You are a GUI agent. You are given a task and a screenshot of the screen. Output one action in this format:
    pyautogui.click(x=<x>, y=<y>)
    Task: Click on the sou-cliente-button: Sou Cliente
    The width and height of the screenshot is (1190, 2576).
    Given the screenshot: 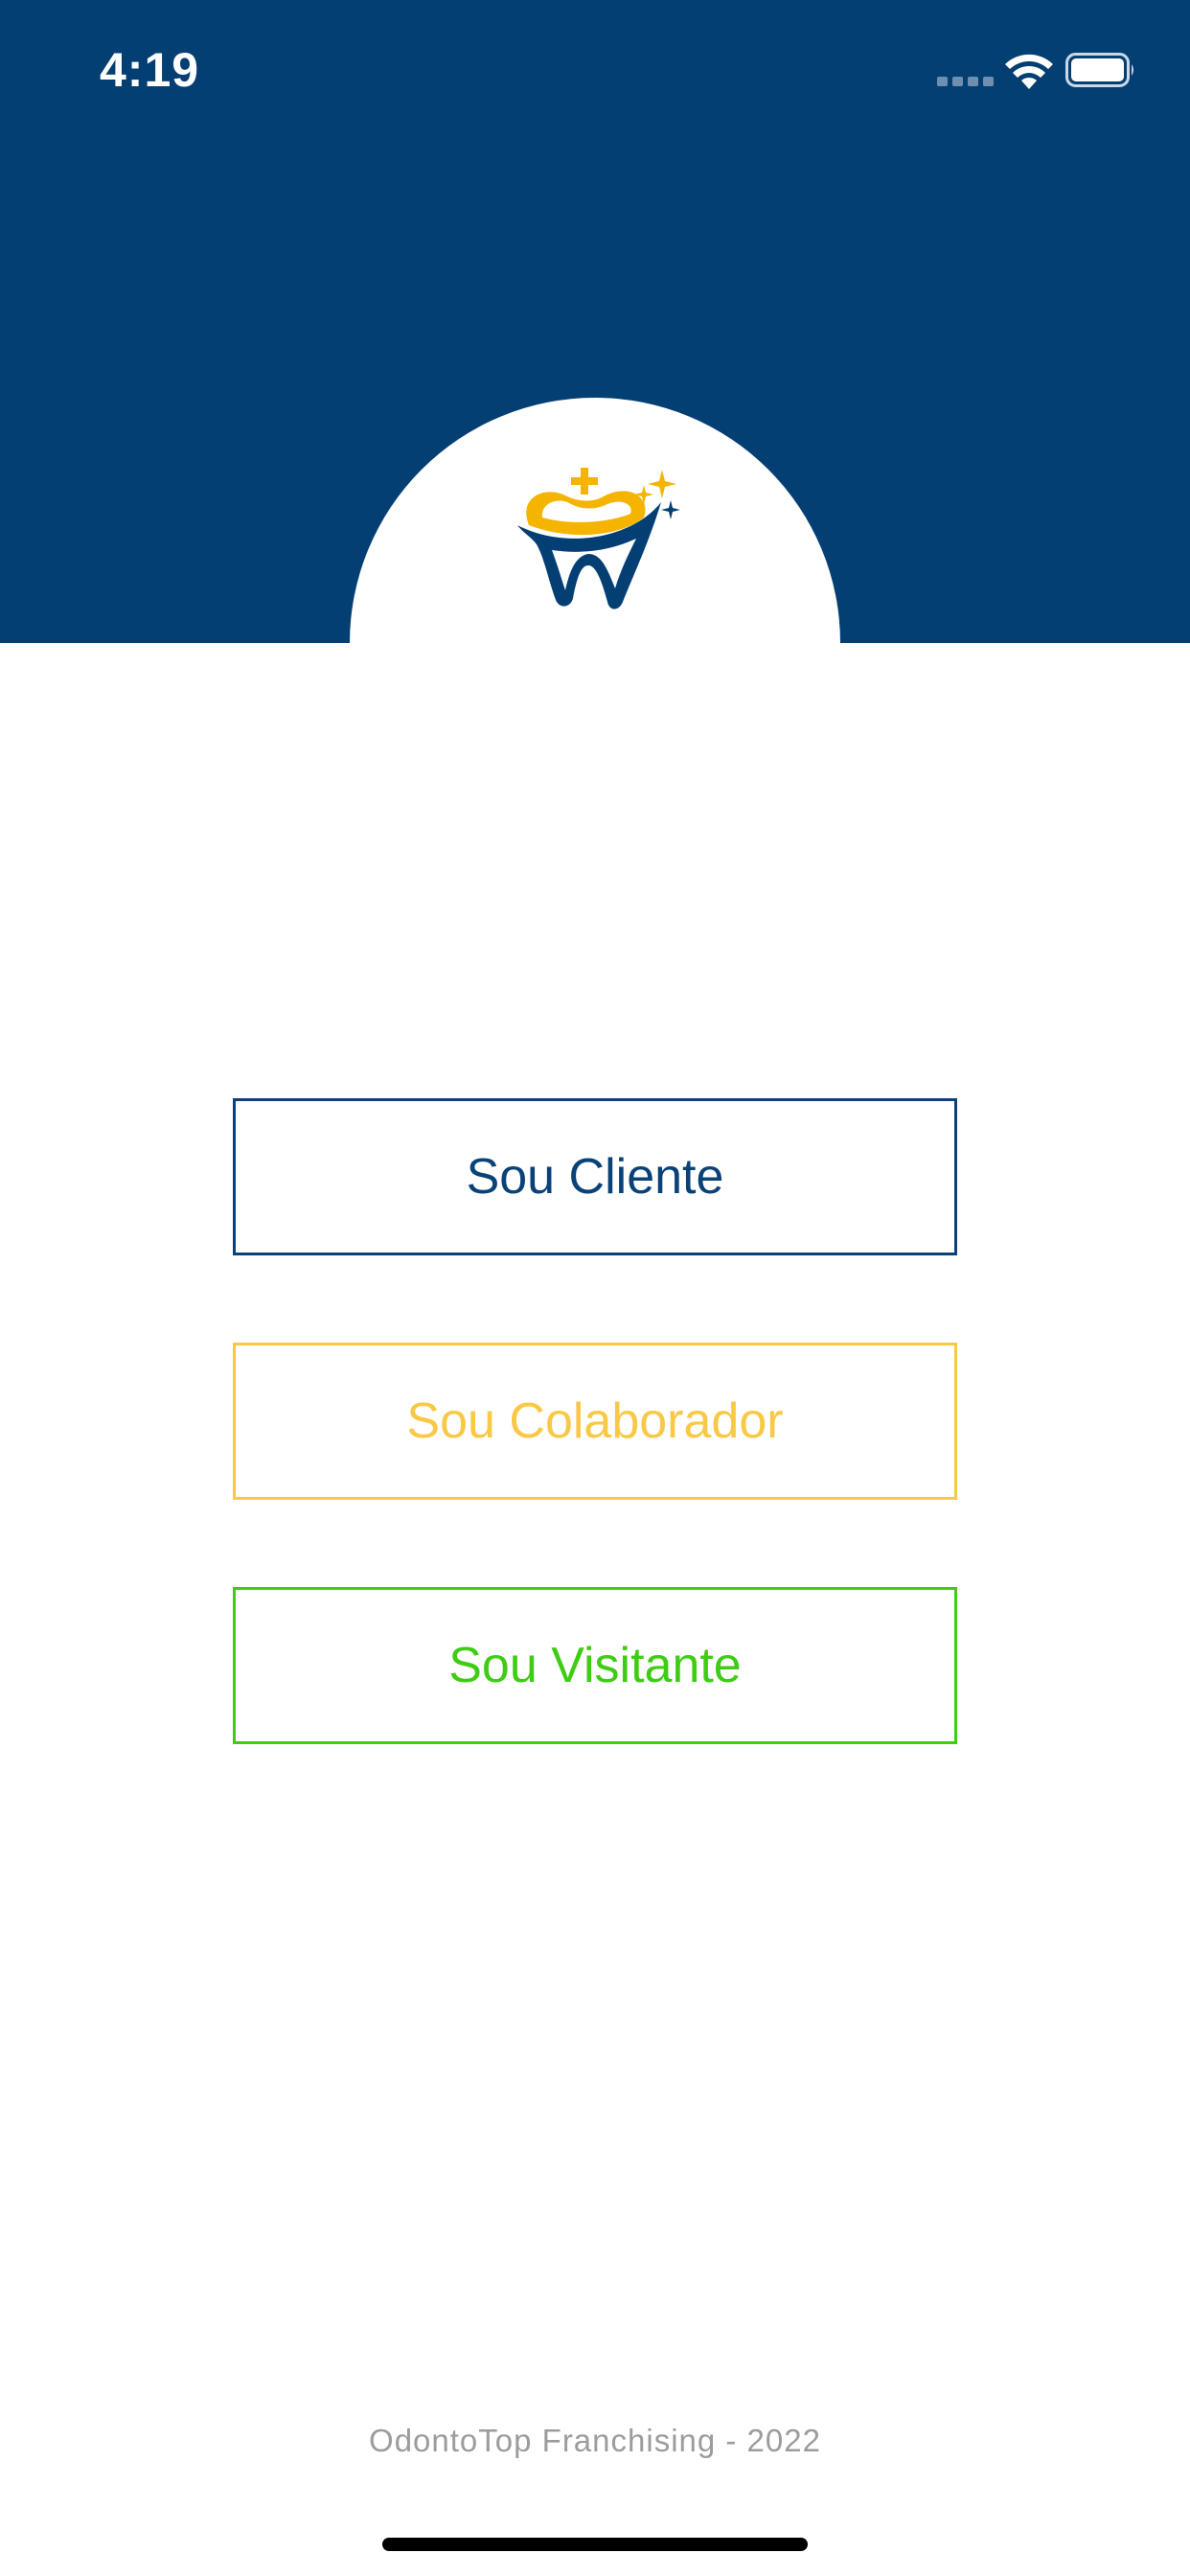 What is the action you would take?
    pyautogui.click(x=595, y=1176)
    